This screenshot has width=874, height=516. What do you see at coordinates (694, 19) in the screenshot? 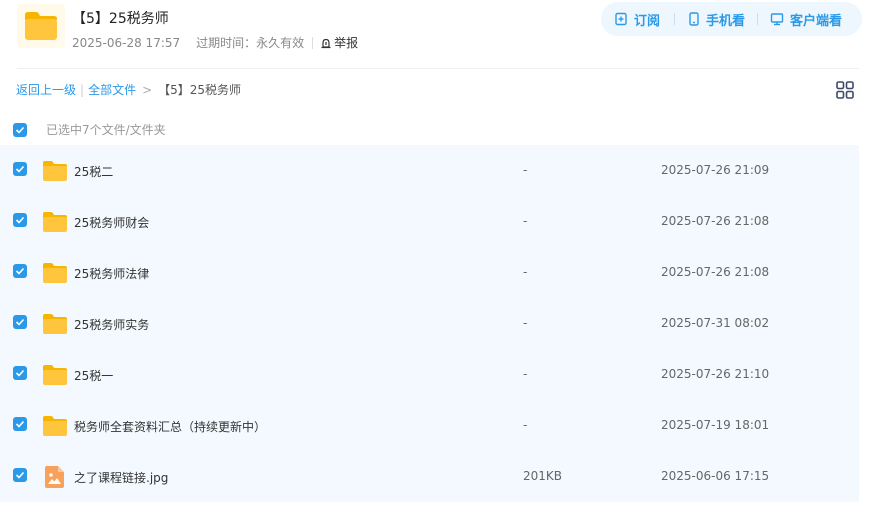
I see `phone-icon` at bounding box center [694, 19].